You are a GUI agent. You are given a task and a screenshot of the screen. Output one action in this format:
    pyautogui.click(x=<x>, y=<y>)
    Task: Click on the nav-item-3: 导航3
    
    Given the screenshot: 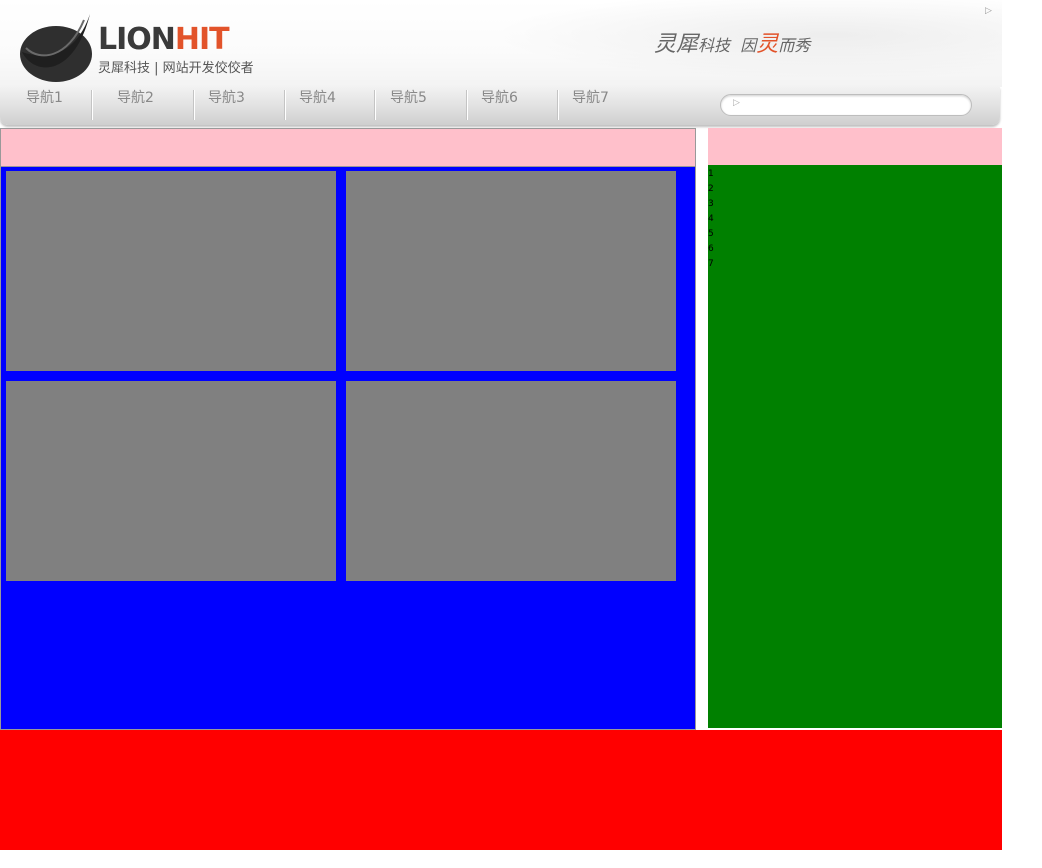 What is the action you would take?
    pyautogui.click(x=226, y=104)
    